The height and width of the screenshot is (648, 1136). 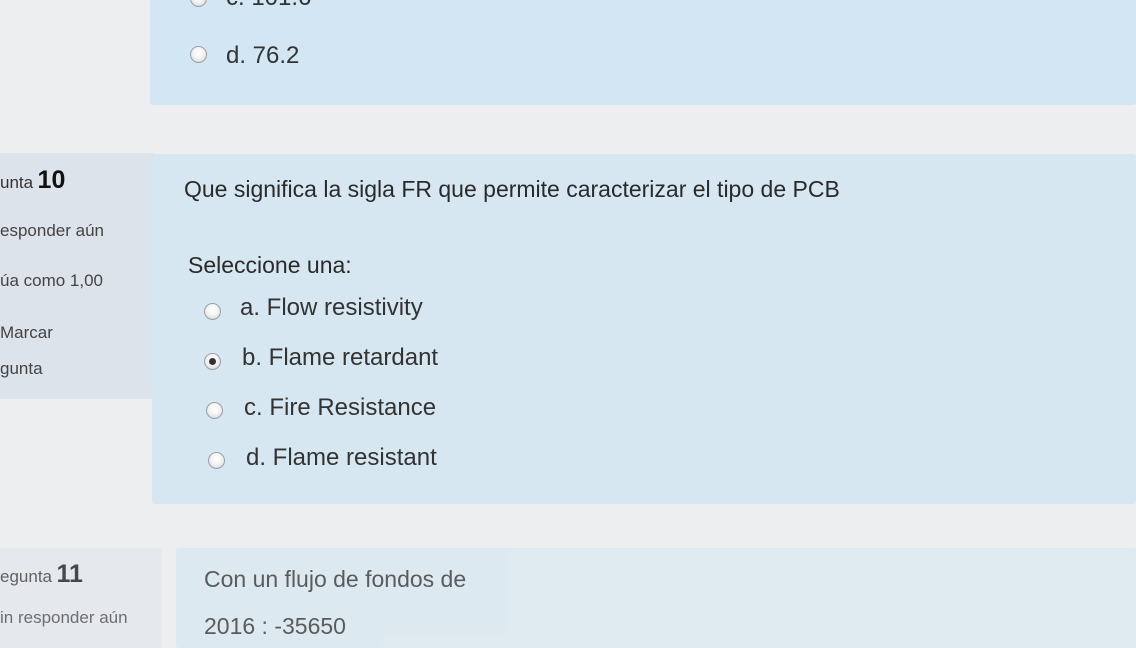 I want to click on question-10-heading: unta 10, so click(x=32, y=180).